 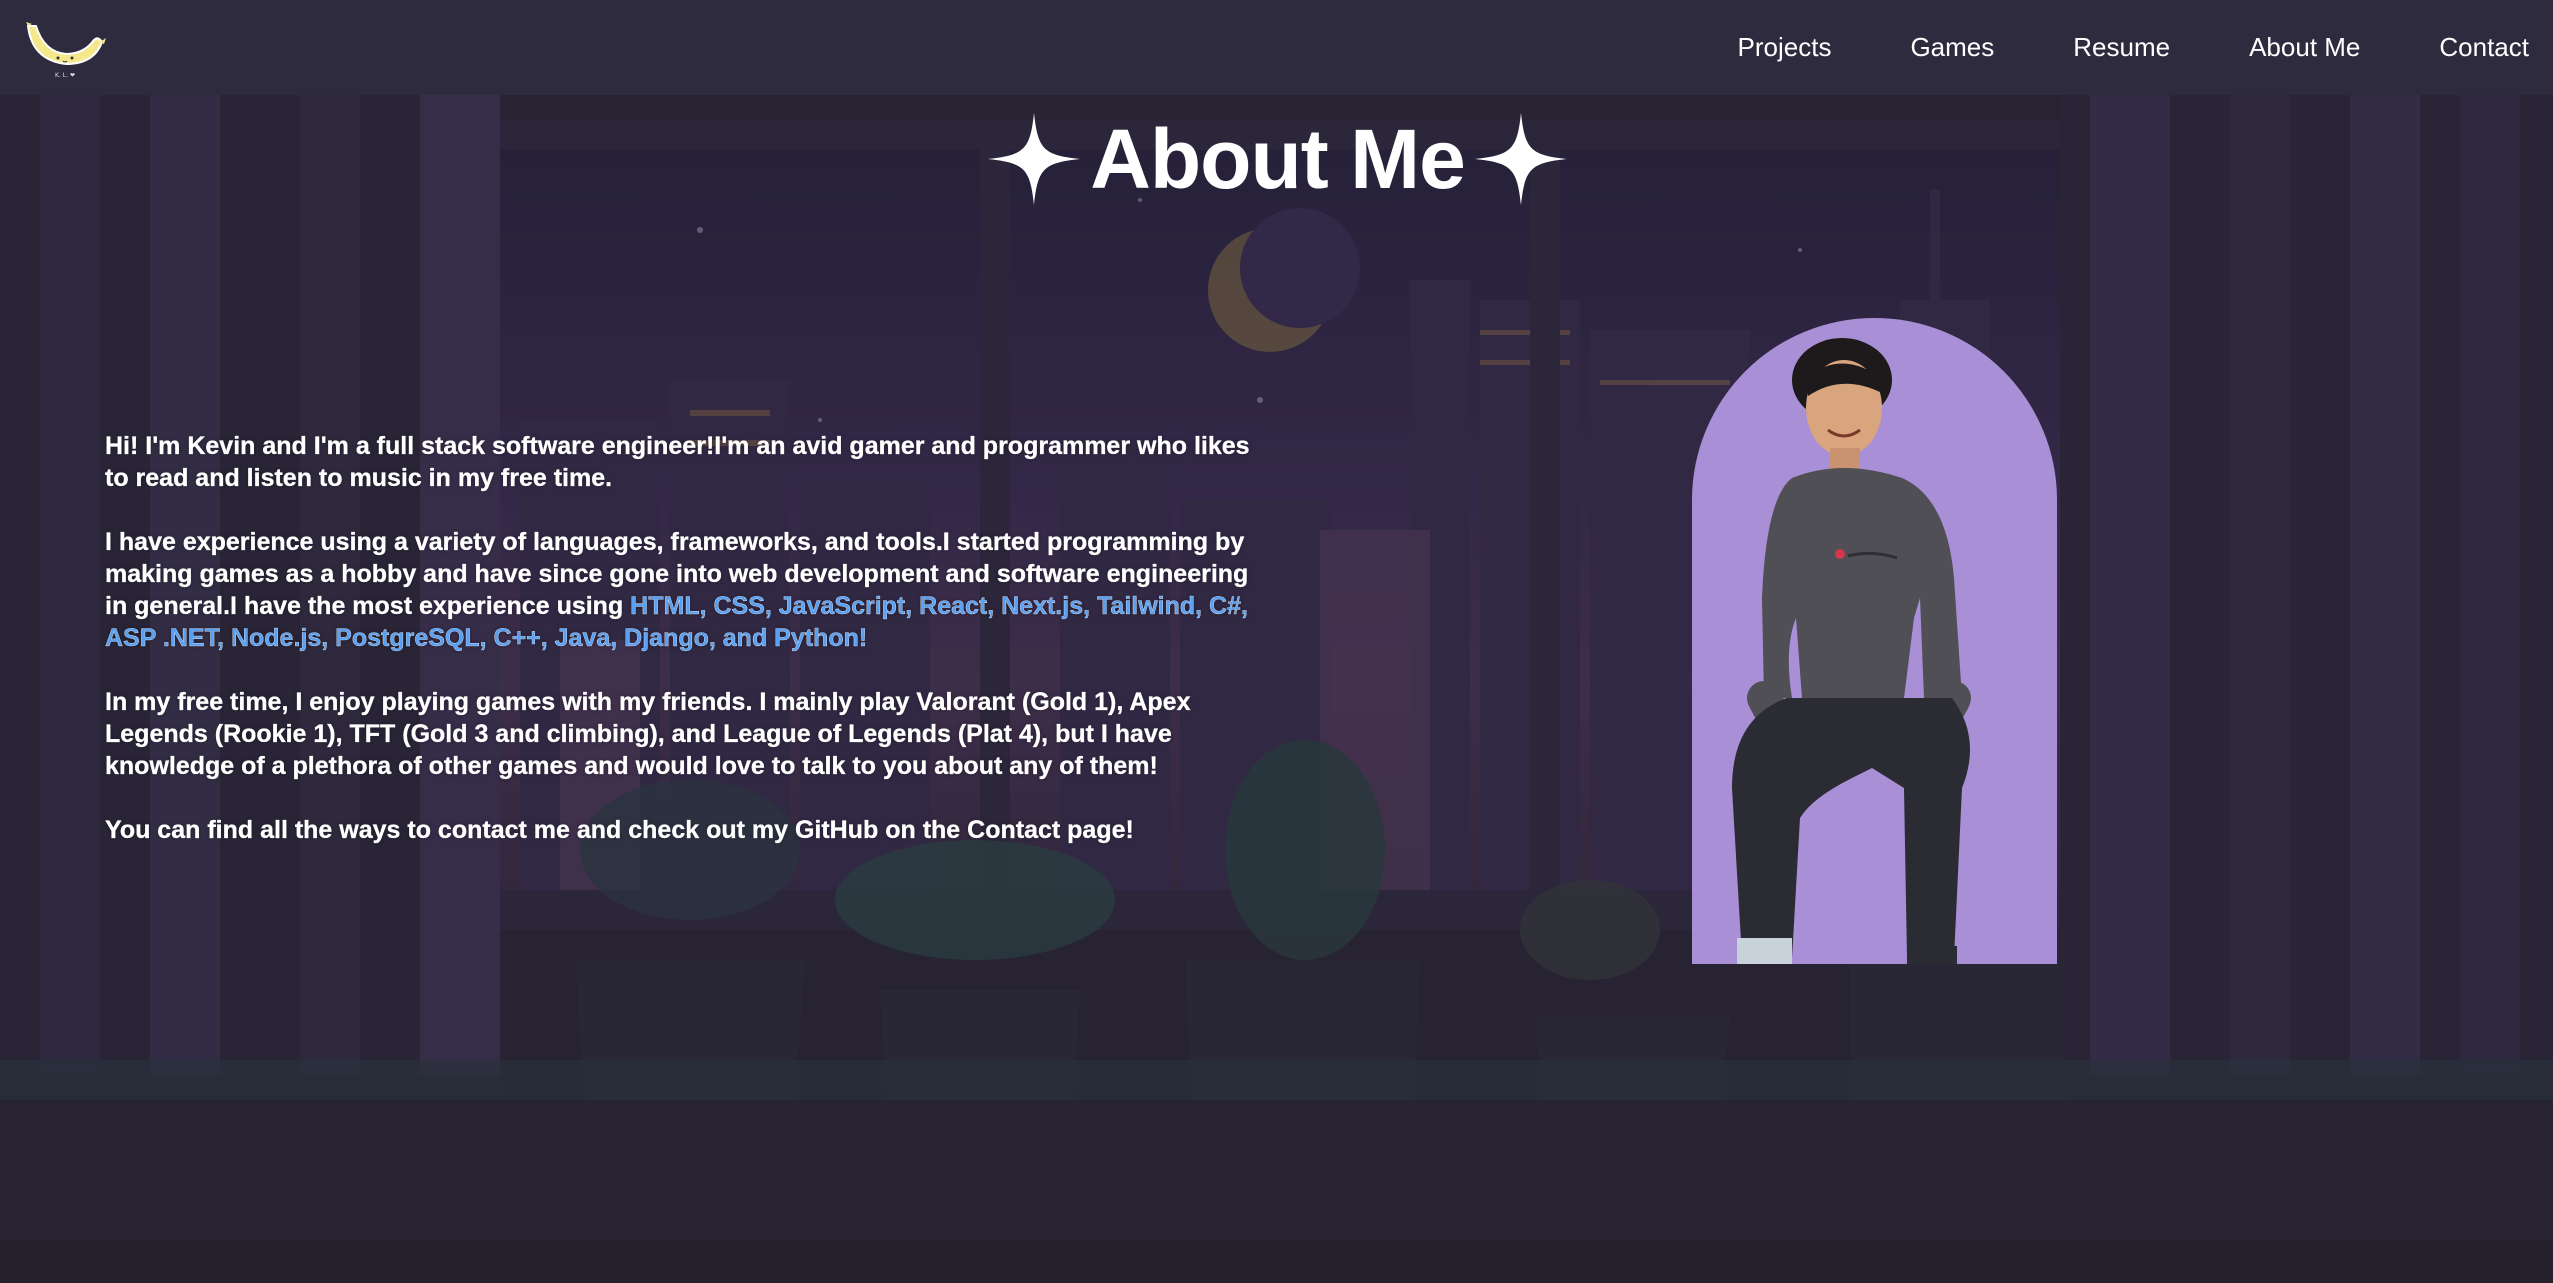 What do you see at coordinates (1851, 651) in the screenshot?
I see `person-portrait-icon` at bounding box center [1851, 651].